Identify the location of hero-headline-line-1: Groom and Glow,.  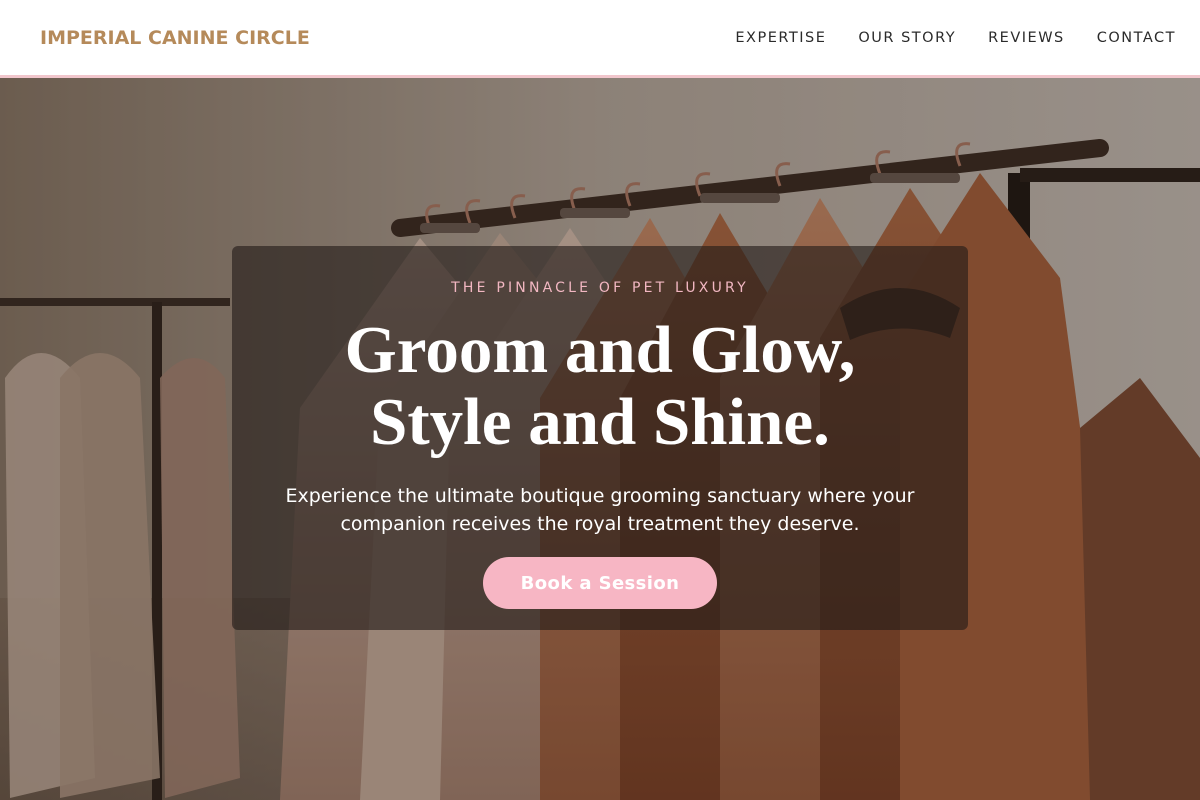
(600, 350).